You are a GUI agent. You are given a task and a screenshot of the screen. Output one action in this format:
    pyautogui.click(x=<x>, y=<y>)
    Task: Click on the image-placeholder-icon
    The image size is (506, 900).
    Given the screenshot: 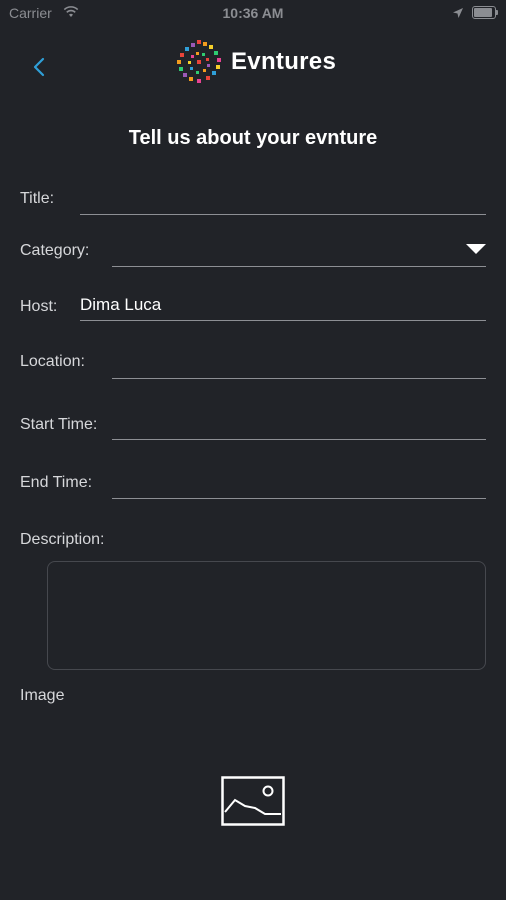 What is the action you would take?
    pyautogui.click(x=253, y=801)
    